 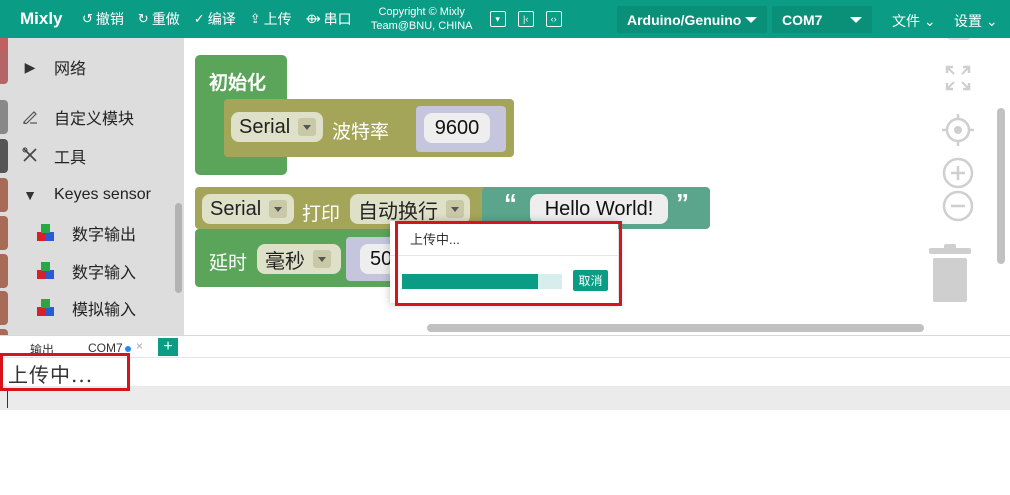 I want to click on sidebar-subitem-analog-input: 模拟输入, so click(x=87, y=308).